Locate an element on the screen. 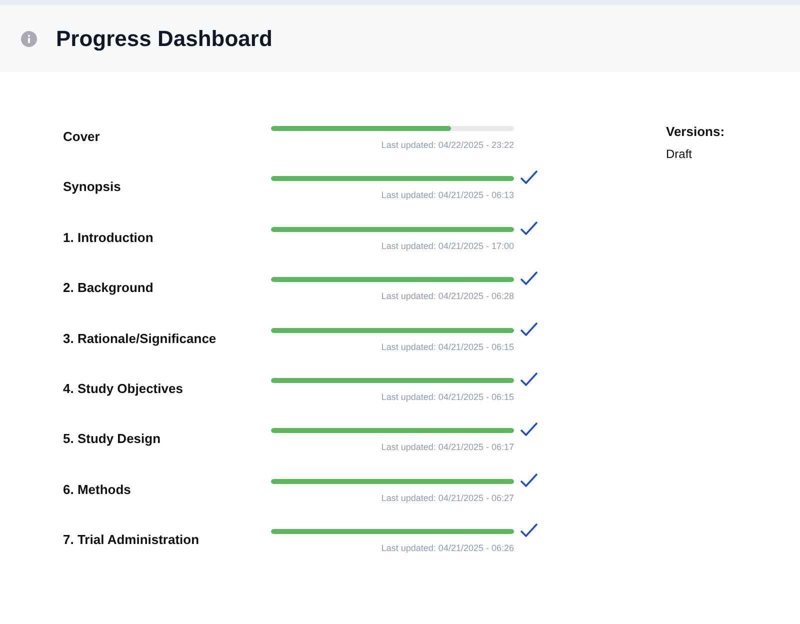 The image size is (800, 624). section-label: 4. Study Objectives is located at coordinates (123, 389).